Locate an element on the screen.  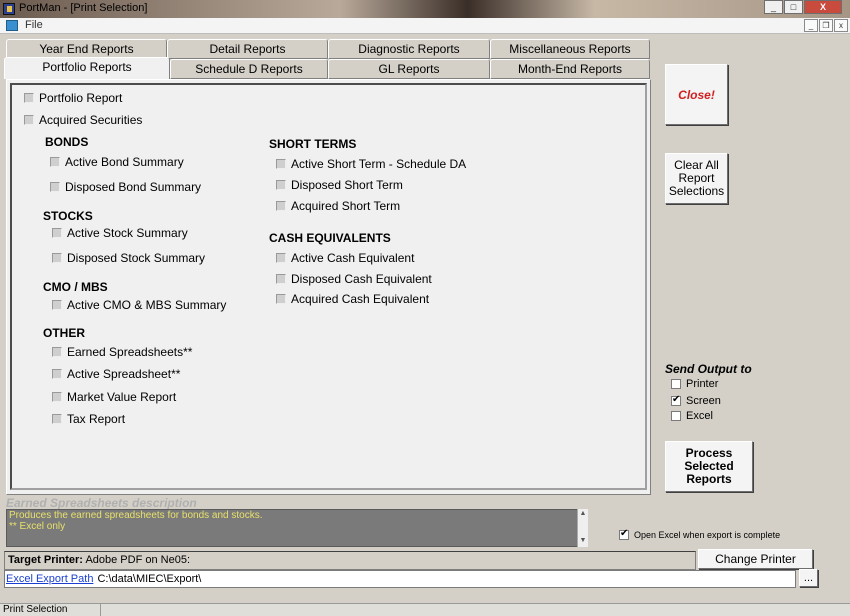
window-title: PortMan - [Print Selection] is located at coordinates (83, 8).